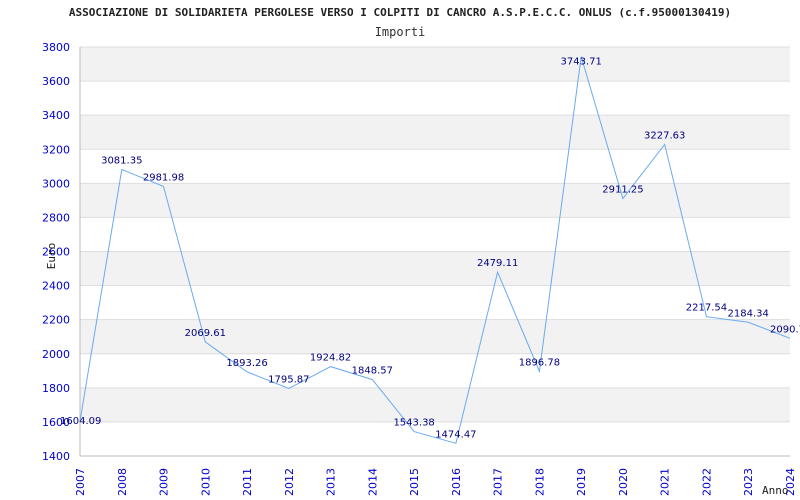  Describe the element at coordinates (163, 177) in the screenshot. I see `data-label: 2981.98` at that location.